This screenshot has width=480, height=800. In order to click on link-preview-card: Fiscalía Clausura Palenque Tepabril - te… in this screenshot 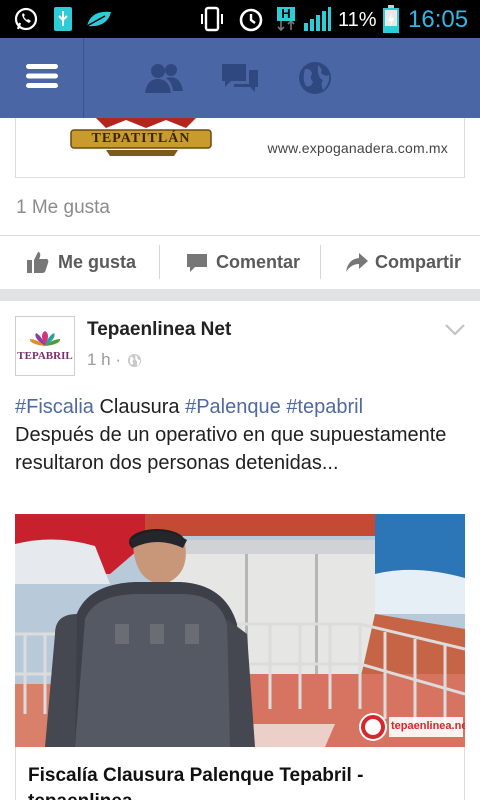, I will do `click(240, 773)`.